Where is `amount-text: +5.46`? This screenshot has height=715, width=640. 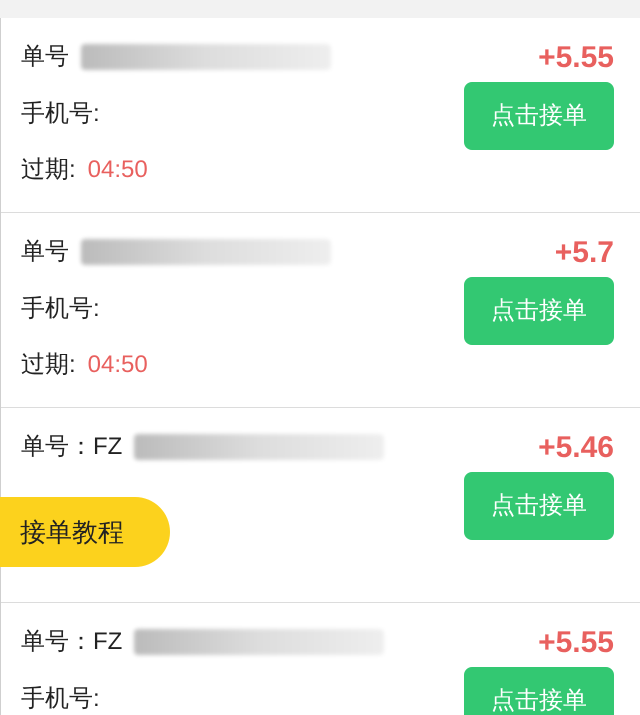
amount-text: +5.46 is located at coordinates (576, 448).